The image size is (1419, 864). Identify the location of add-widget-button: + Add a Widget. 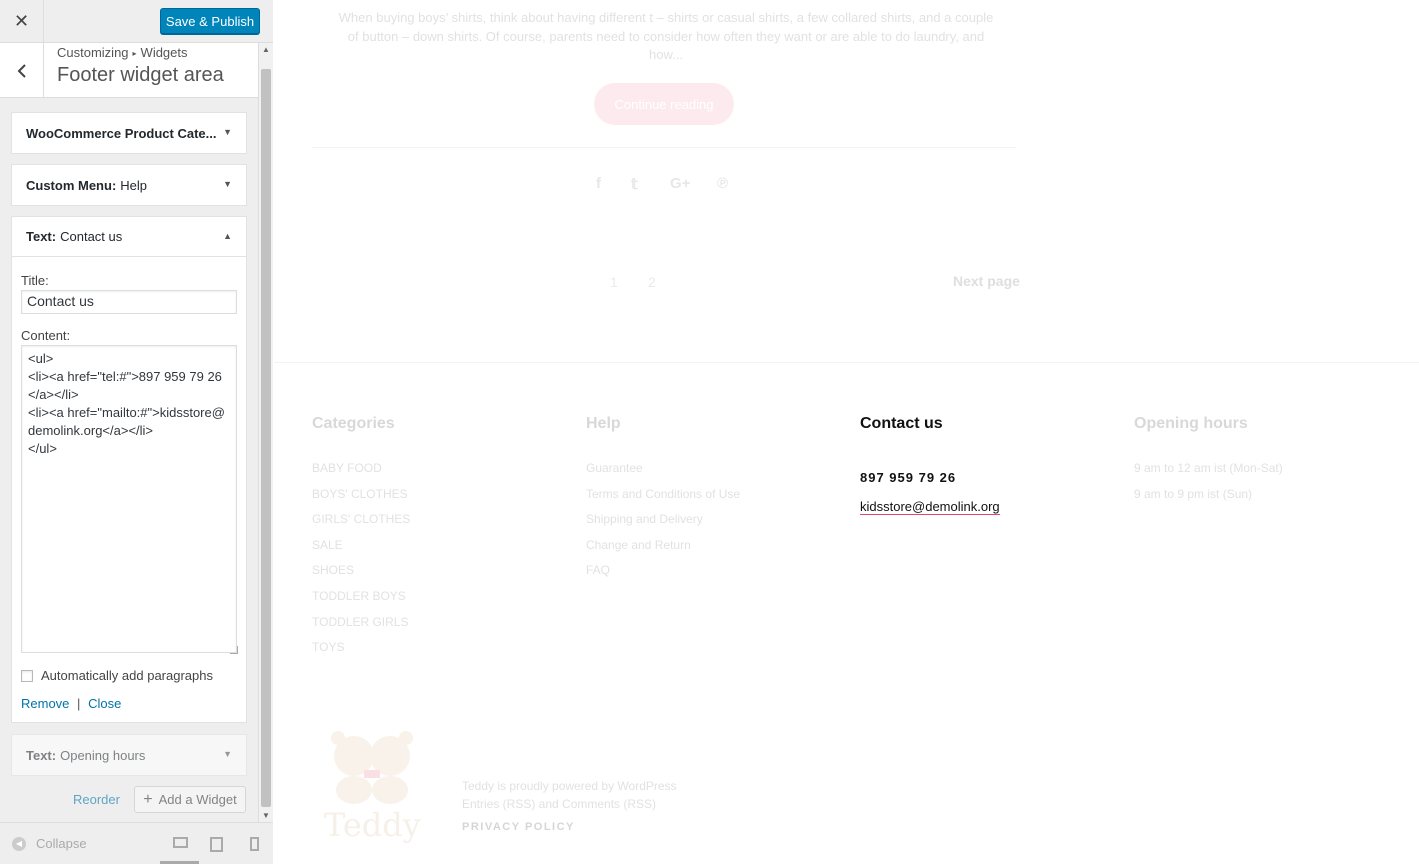
(190, 799).